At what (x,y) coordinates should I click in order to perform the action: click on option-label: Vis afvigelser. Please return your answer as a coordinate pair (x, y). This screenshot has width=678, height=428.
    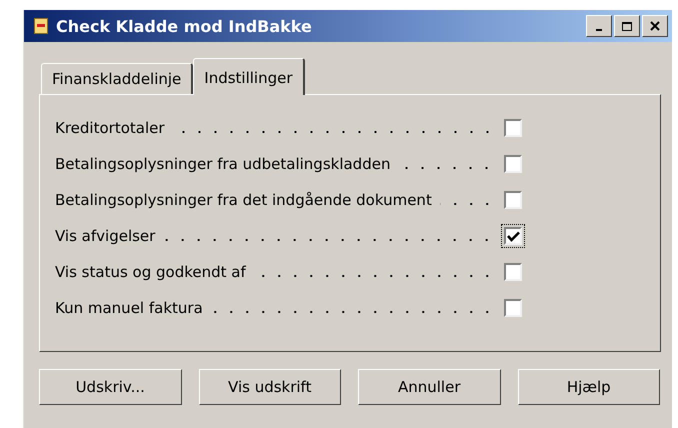
    Looking at the image, I should click on (105, 236).